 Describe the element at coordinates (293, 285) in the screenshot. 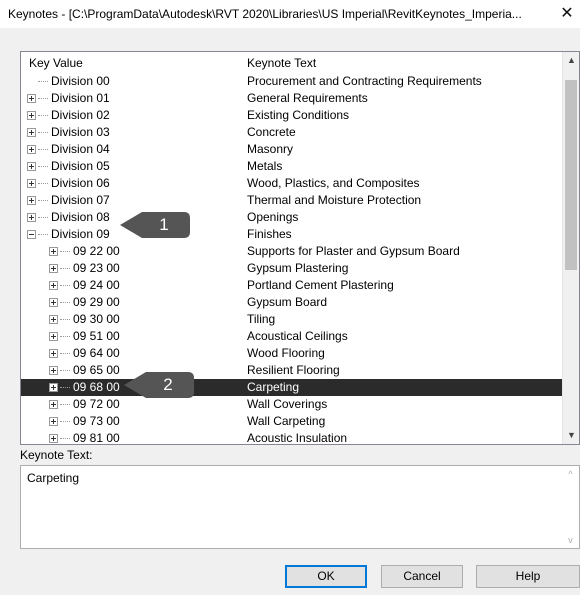

I see `tree-row: 09 24 00 Portland Cement Plastering` at that location.